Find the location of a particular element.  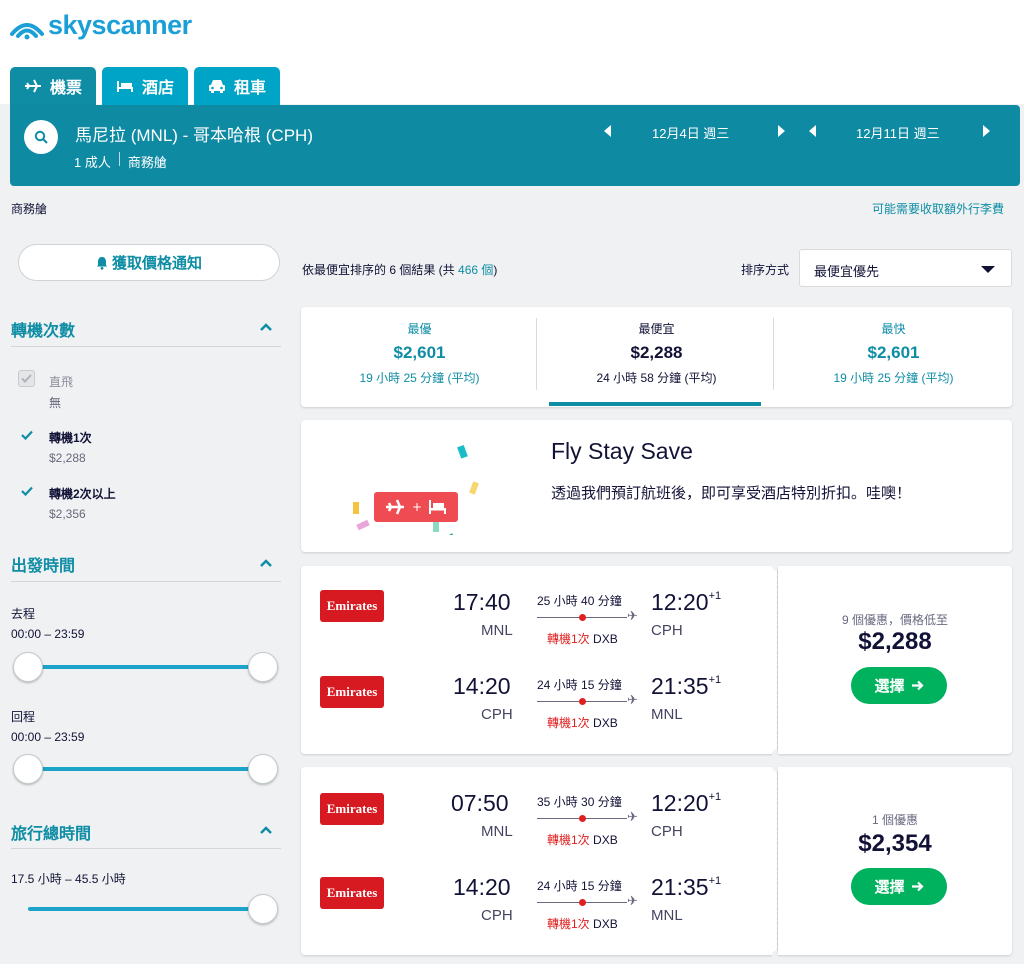

depart-airport: CPH is located at coordinates (497, 714).